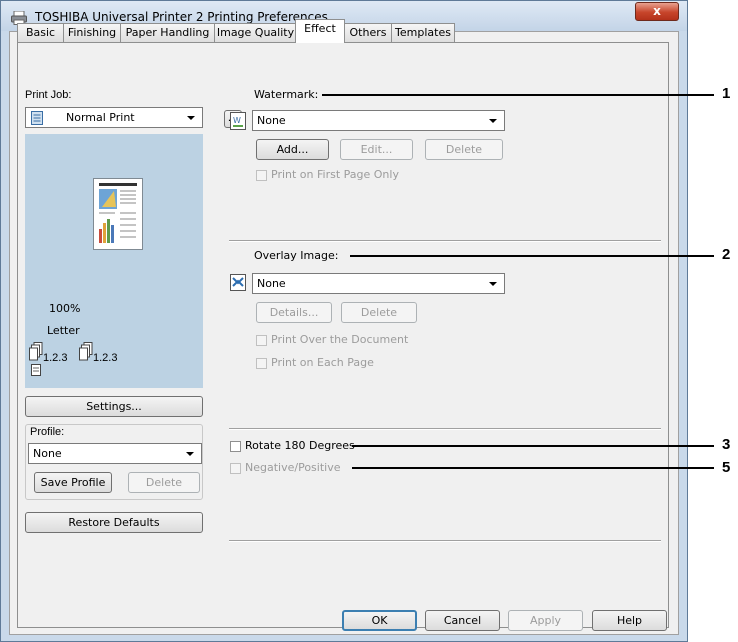 This screenshot has width=738, height=642. What do you see at coordinates (657, 11) in the screenshot?
I see `close-button: x` at bounding box center [657, 11].